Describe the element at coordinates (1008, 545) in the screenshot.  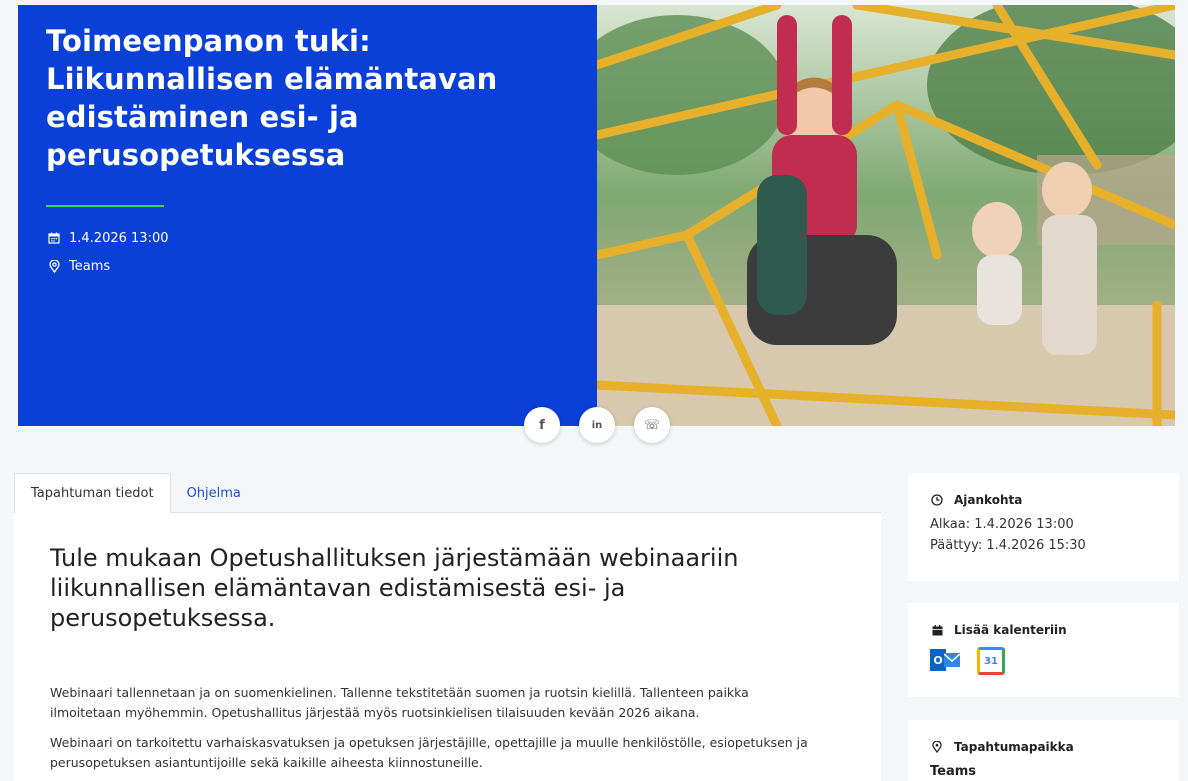
I see `event-end: Päättyy: 1.4.2026 15:30` at that location.